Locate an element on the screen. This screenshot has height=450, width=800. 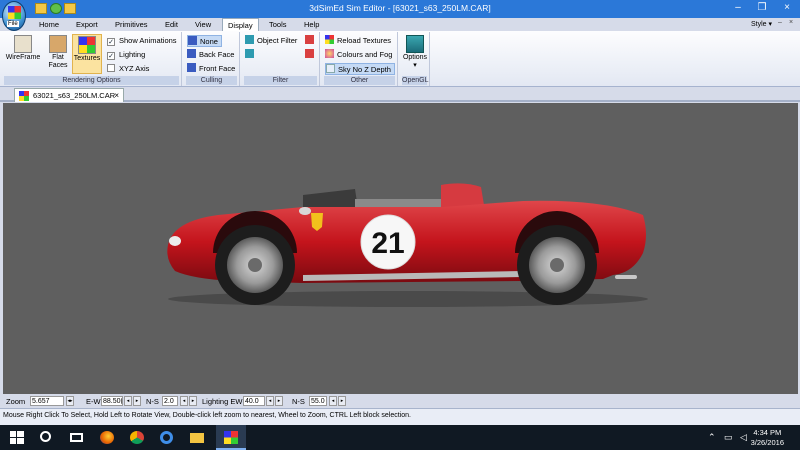
taskbar-firefox-button is located at coordinates (107, 437).